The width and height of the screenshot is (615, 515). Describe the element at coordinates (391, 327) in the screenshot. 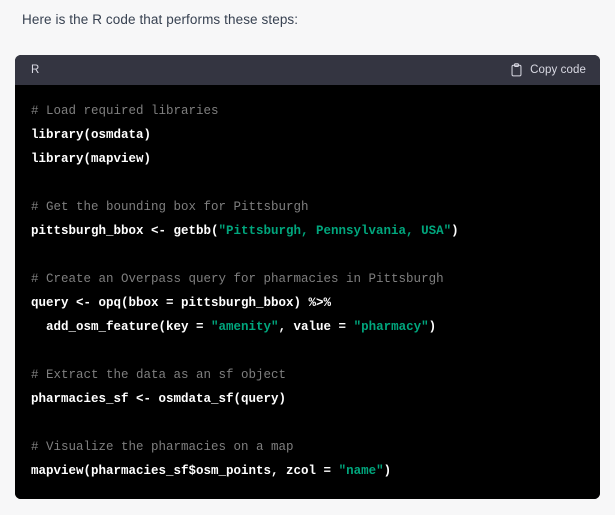

I see `code-string: "pharmacy"` at that location.